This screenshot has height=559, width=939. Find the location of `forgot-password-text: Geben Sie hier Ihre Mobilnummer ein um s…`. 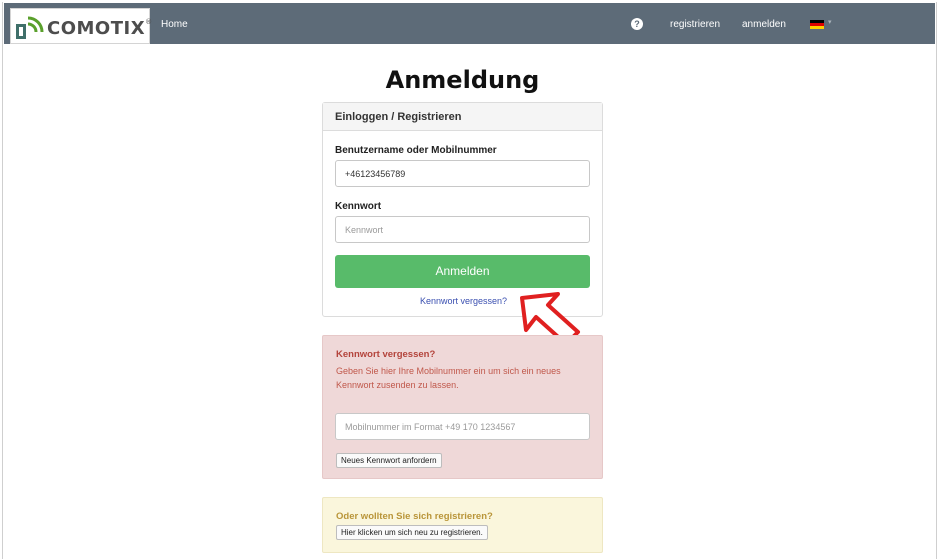

forgot-password-text: Geben Sie hier Ihre Mobilnummer ein um s… is located at coordinates (448, 378).